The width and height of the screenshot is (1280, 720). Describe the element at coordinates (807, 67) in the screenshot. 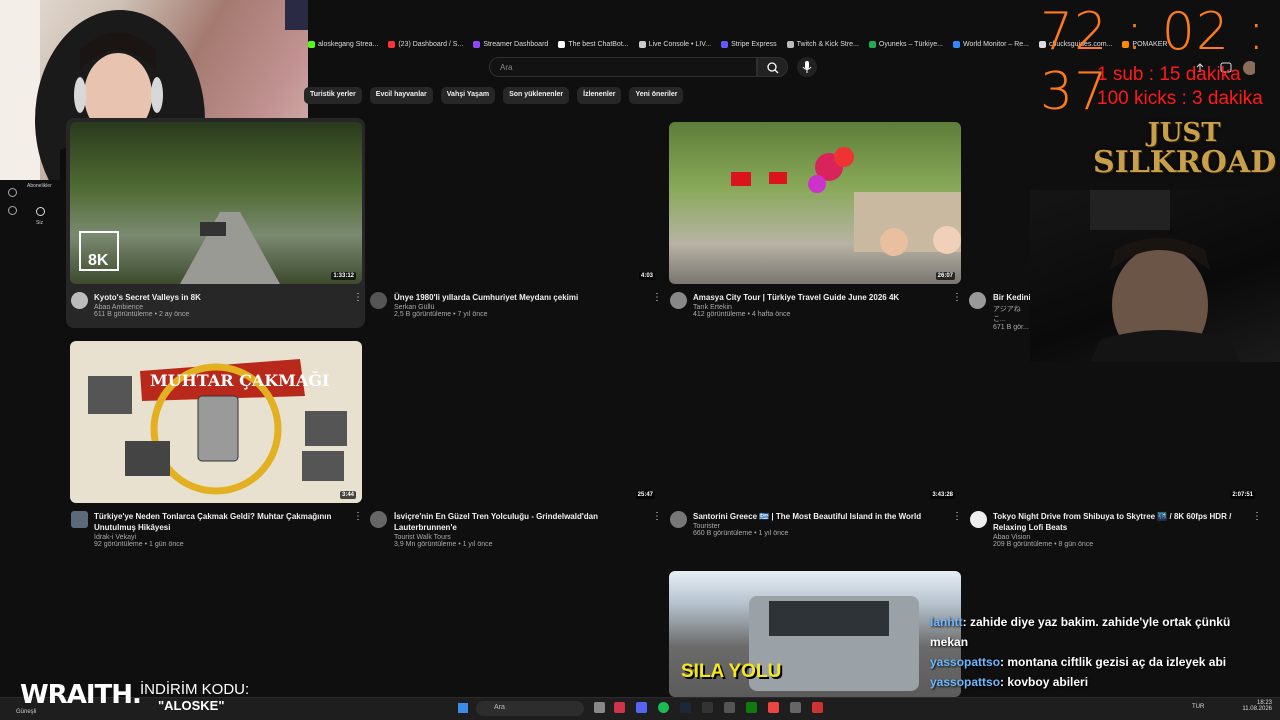

I see `voice-search-button` at that location.